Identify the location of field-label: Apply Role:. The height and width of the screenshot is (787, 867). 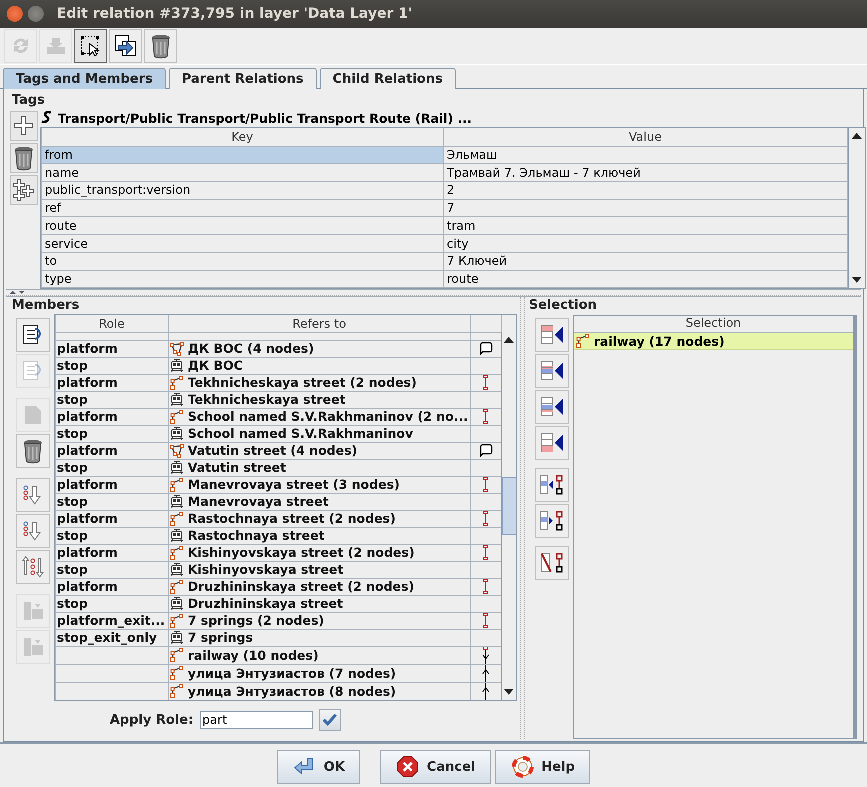
(152, 720).